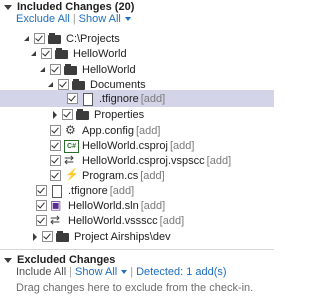  I want to click on tree-item-label: HelloWorld.csproj, so click(125, 145).